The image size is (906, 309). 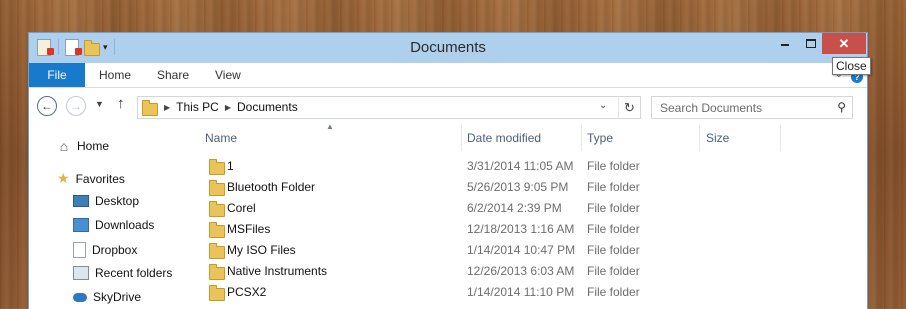 What do you see at coordinates (330, 126) in the screenshot?
I see `sort-ascending-icon: ▲` at bounding box center [330, 126].